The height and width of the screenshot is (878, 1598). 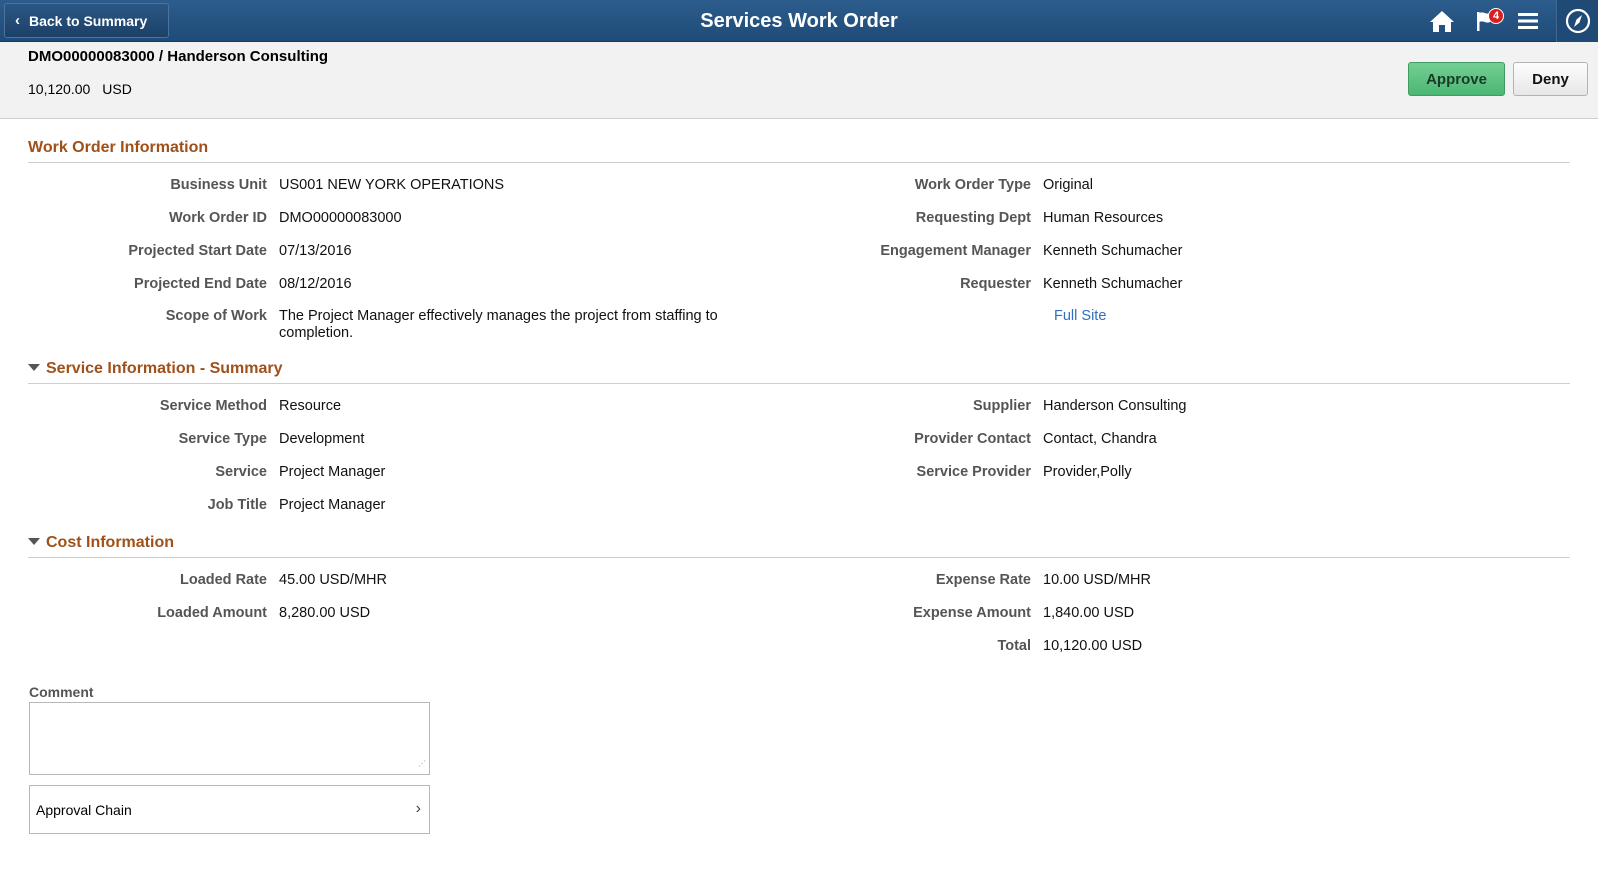 What do you see at coordinates (1087, 472) in the screenshot?
I see `service-provider-value: Provider,Polly` at bounding box center [1087, 472].